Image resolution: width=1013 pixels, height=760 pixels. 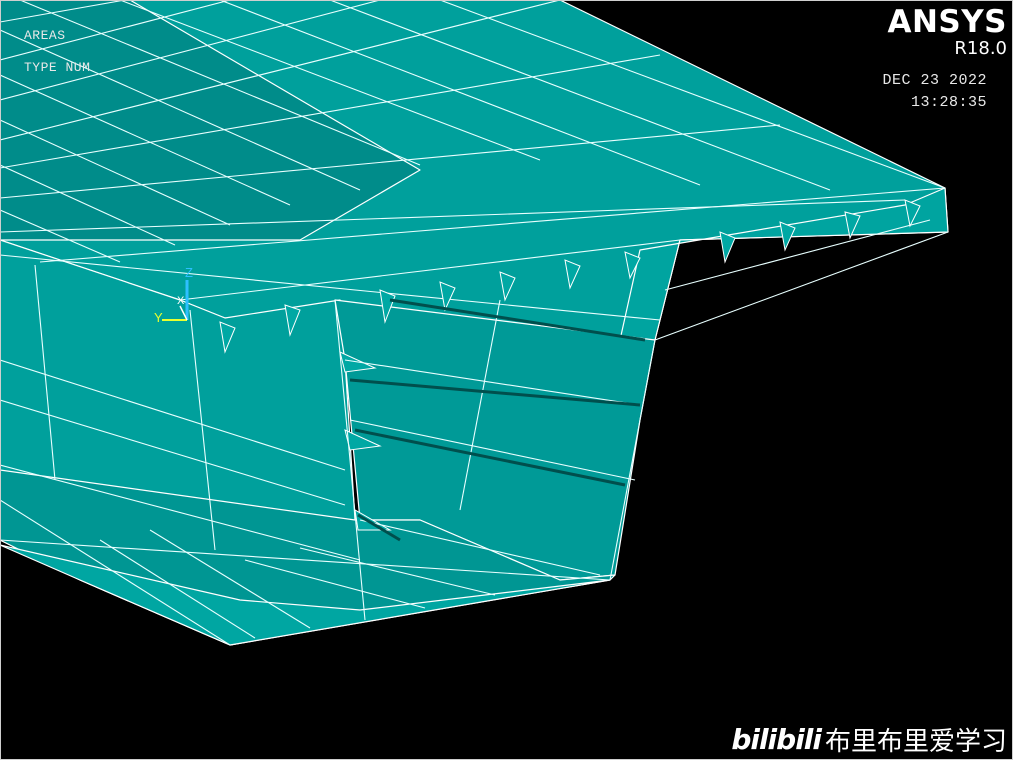 What do you see at coordinates (189, 272) in the screenshot?
I see `triad-z-label: Z` at bounding box center [189, 272].